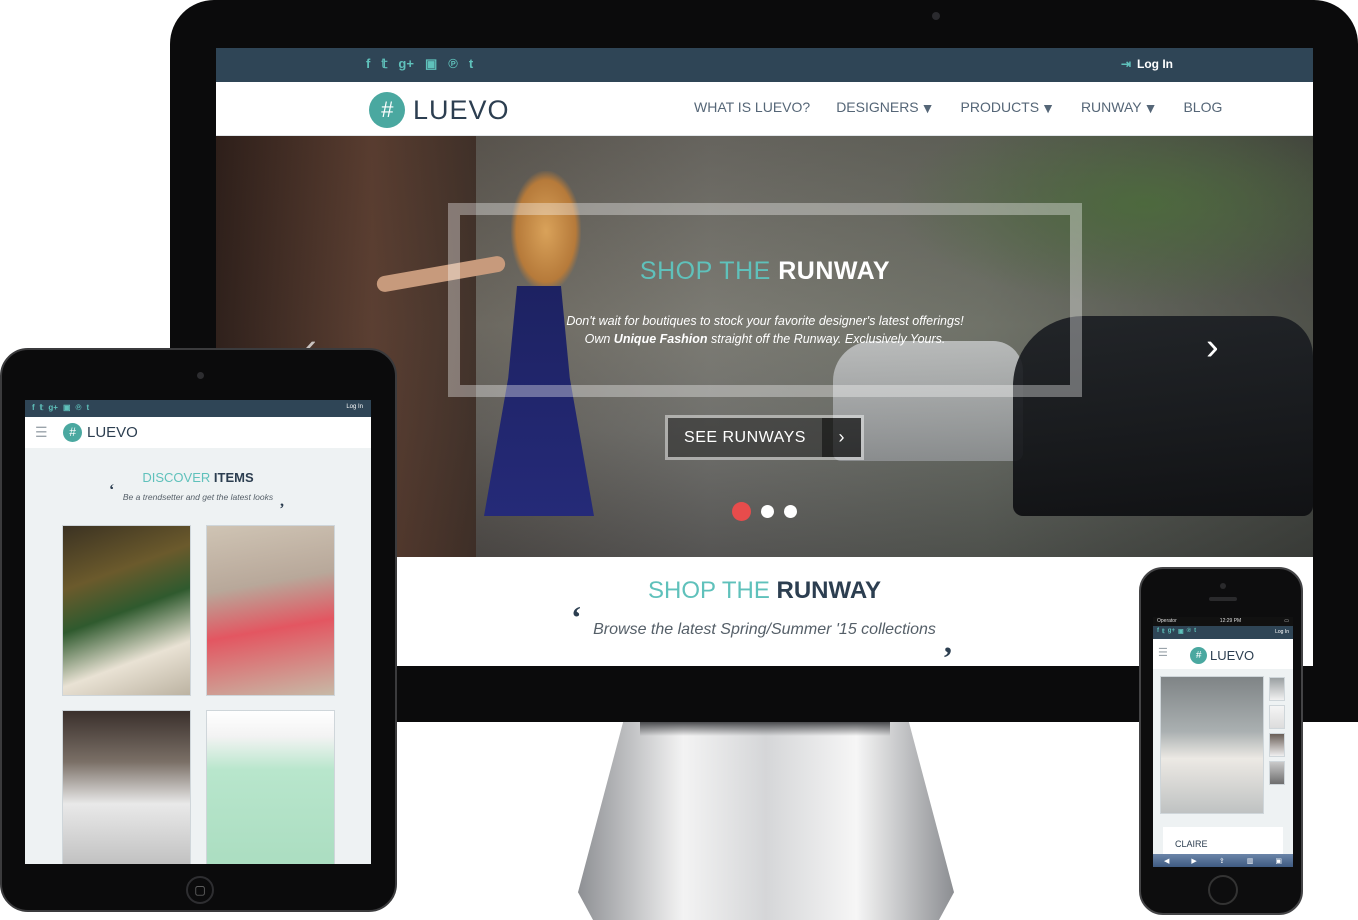 This screenshot has width=1358, height=920. I want to click on carousel-next-arrow-icon: ›, so click(1212, 347).